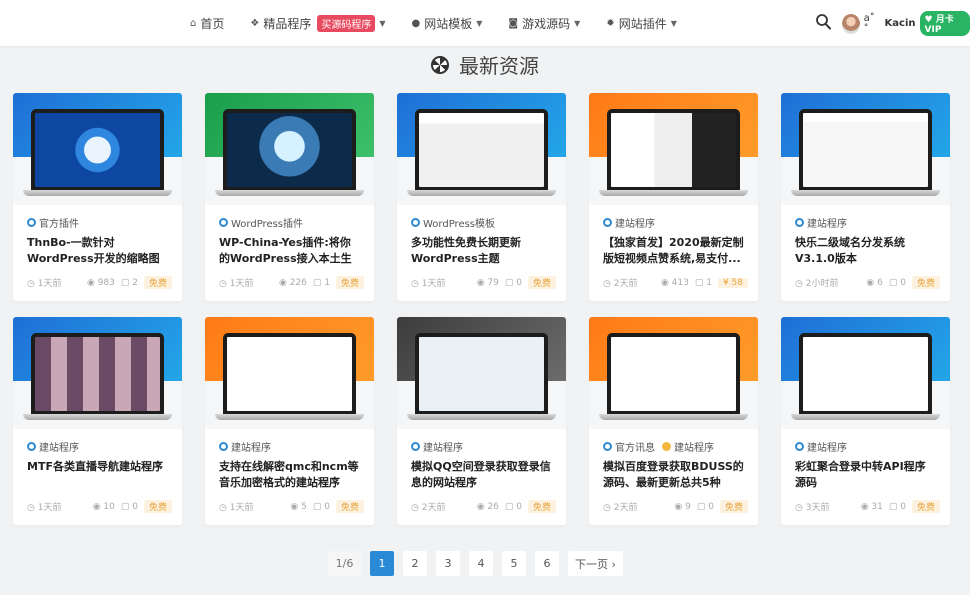 The width and height of the screenshot is (970, 595). I want to click on next-page-button: 下一页 ›, so click(595, 563).